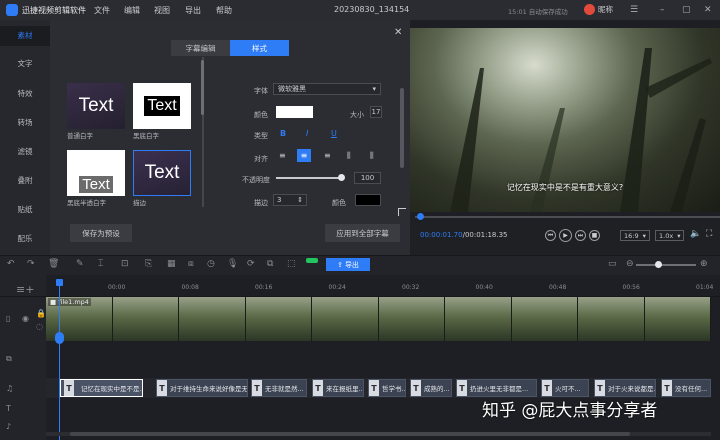 The width and height of the screenshot is (720, 440). I want to click on redo-icon: ↷, so click(31, 264).